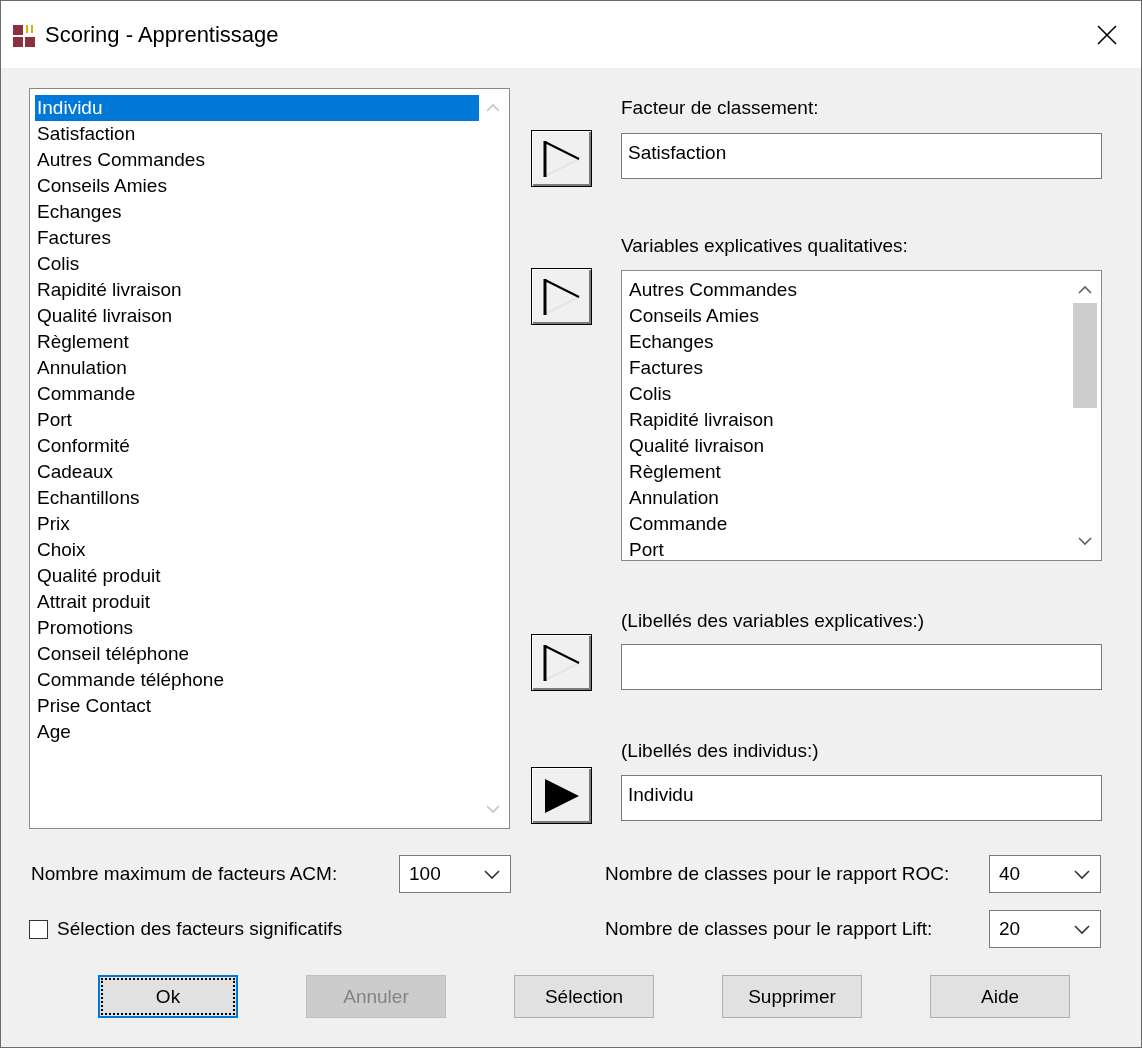 This screenshot has height=1048, width=1142. I want to click on dropdown: 40, so click(1045, 874).